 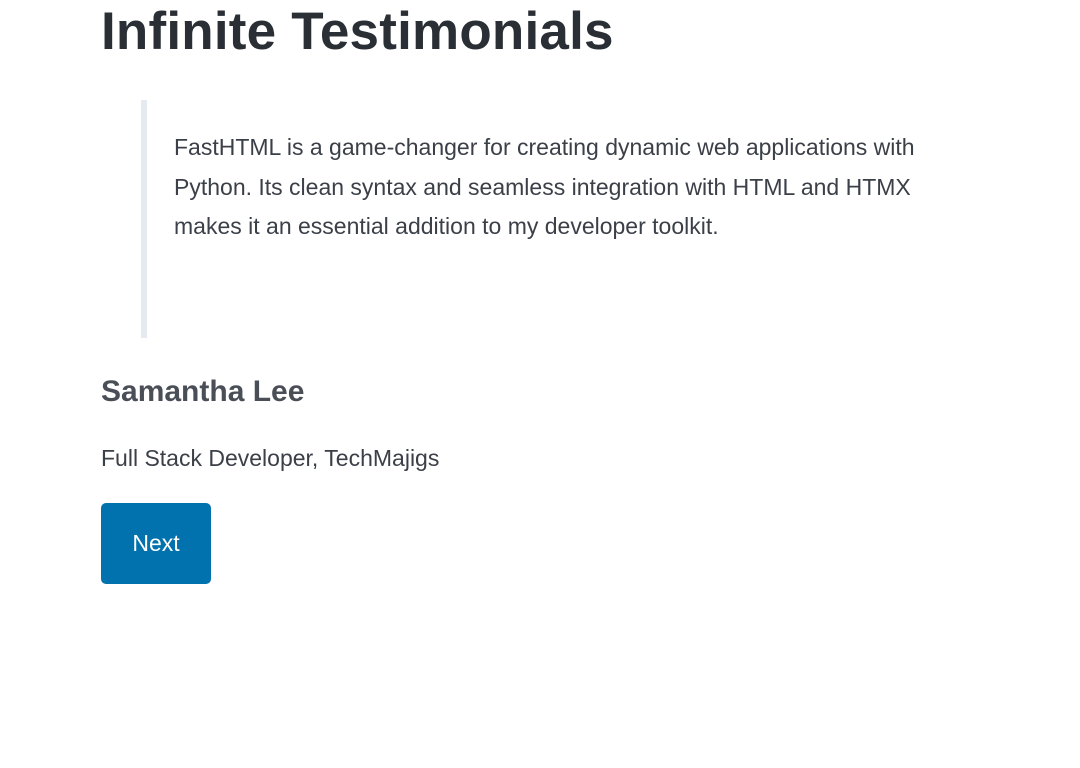 What do you see at coordinates (203, 391) in the screenshot?
I see `testimonial-author-name: Samantha Lee` at bounding box center [203, 391].